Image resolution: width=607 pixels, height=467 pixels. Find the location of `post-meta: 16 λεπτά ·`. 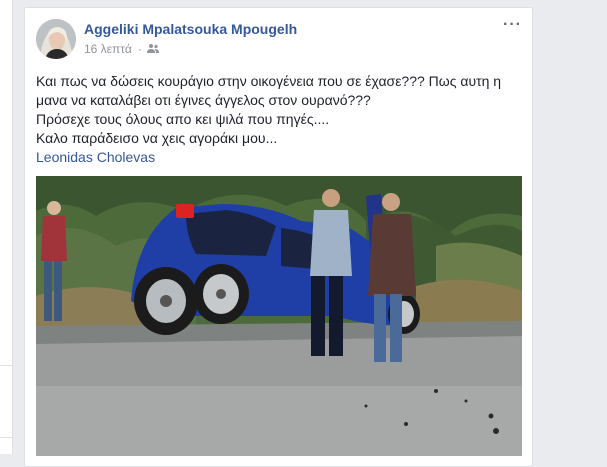

post-meta: 16 λεπτά · is located at coordinates (121, 49).